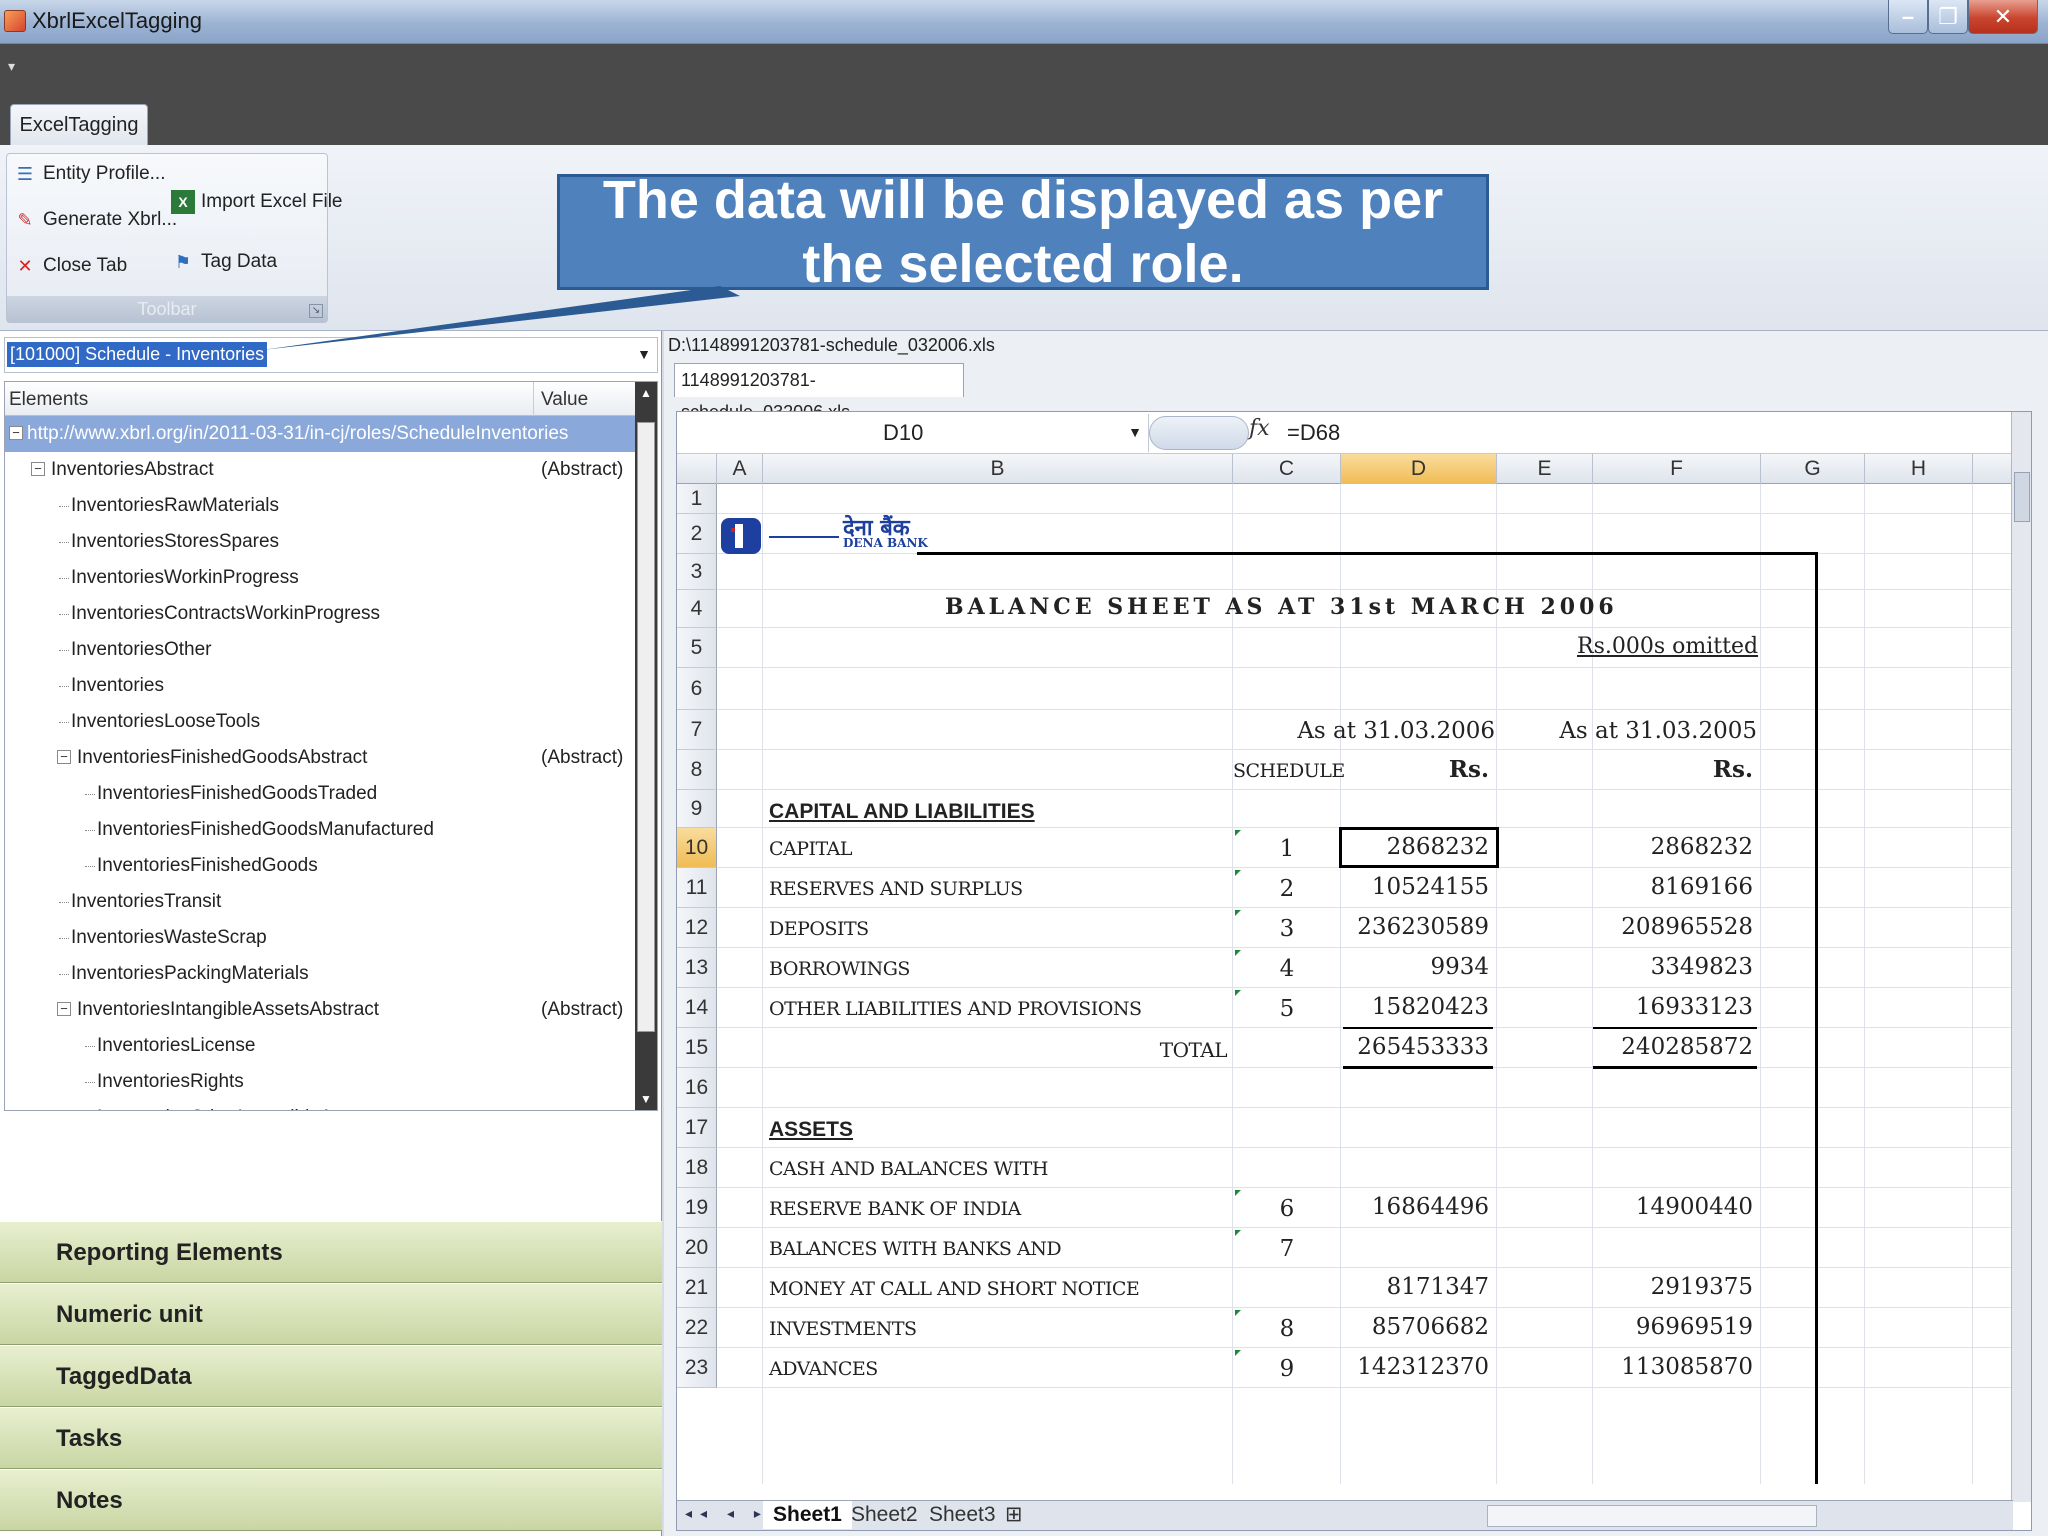 The height and width of the screenshot is (1536, 2048). What do you see at coordinates (320, 794) in the screenshot?
I see `tree-item: InventoriesFinishedGoodsTraded` at bounding box center [320, 794].